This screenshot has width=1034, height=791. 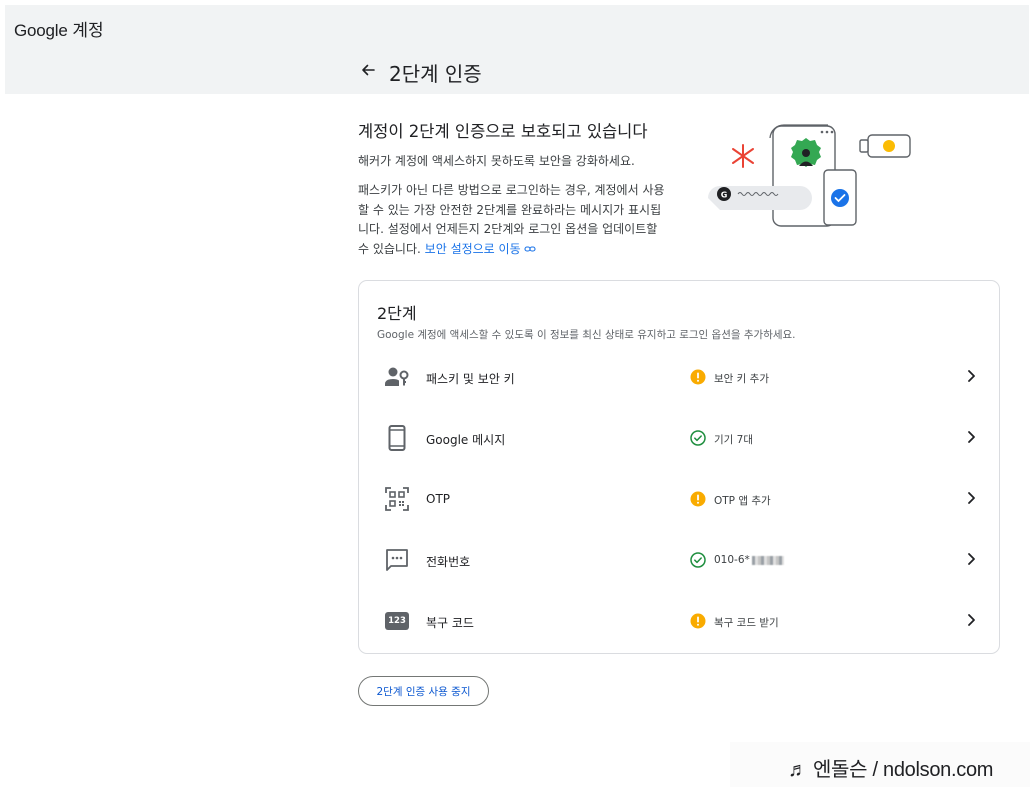 What do you see at coordinates (724, 195) in the screenshot?
I see `svg-text: G` at bounding box center [724, 195].